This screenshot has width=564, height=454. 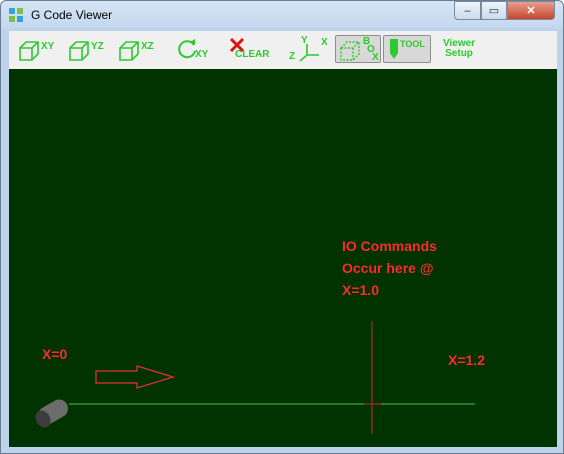 I want to click on rotate-xy-button: XY, so click(x=195, y=50).